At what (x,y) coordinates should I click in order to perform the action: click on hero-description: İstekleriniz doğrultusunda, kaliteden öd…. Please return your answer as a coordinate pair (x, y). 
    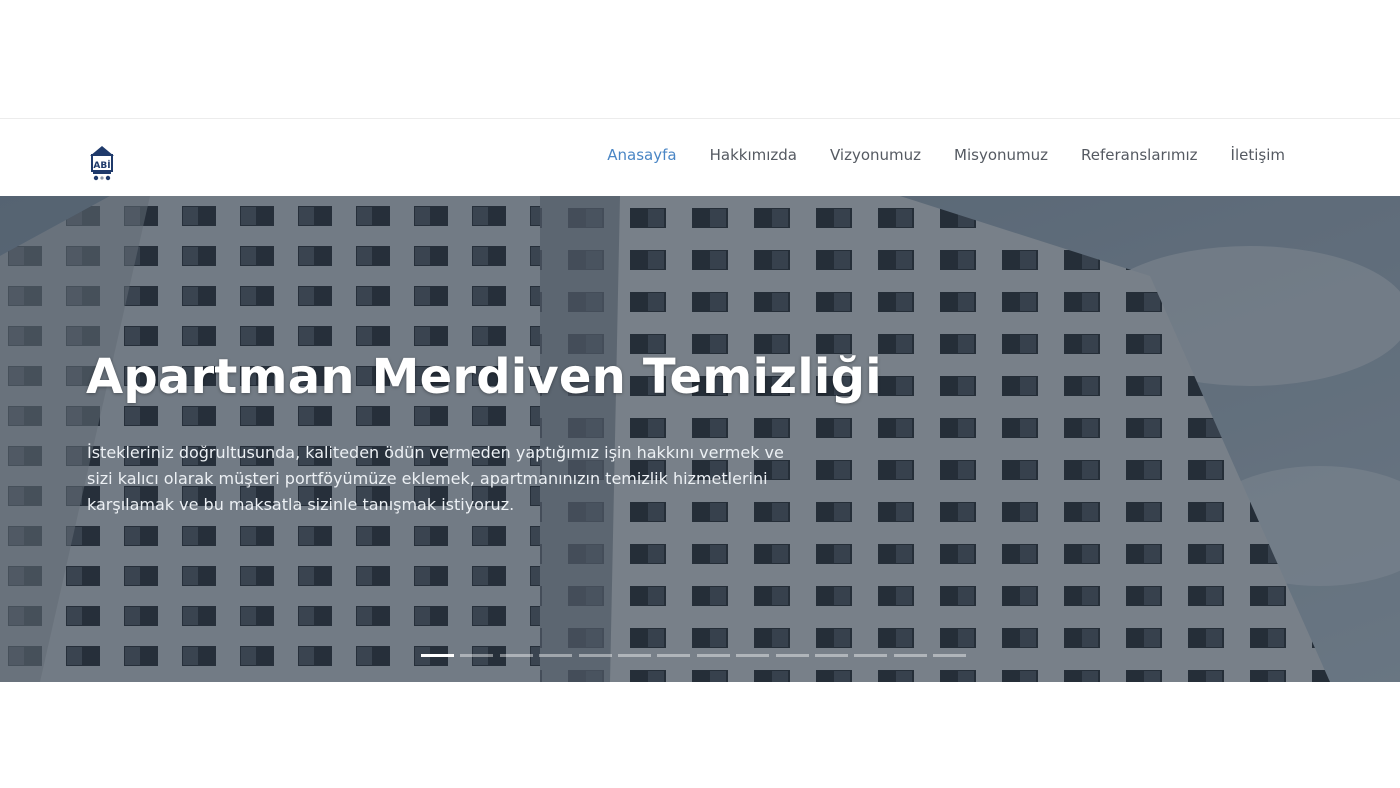
    Looking at the image, I should click on (435, 478).